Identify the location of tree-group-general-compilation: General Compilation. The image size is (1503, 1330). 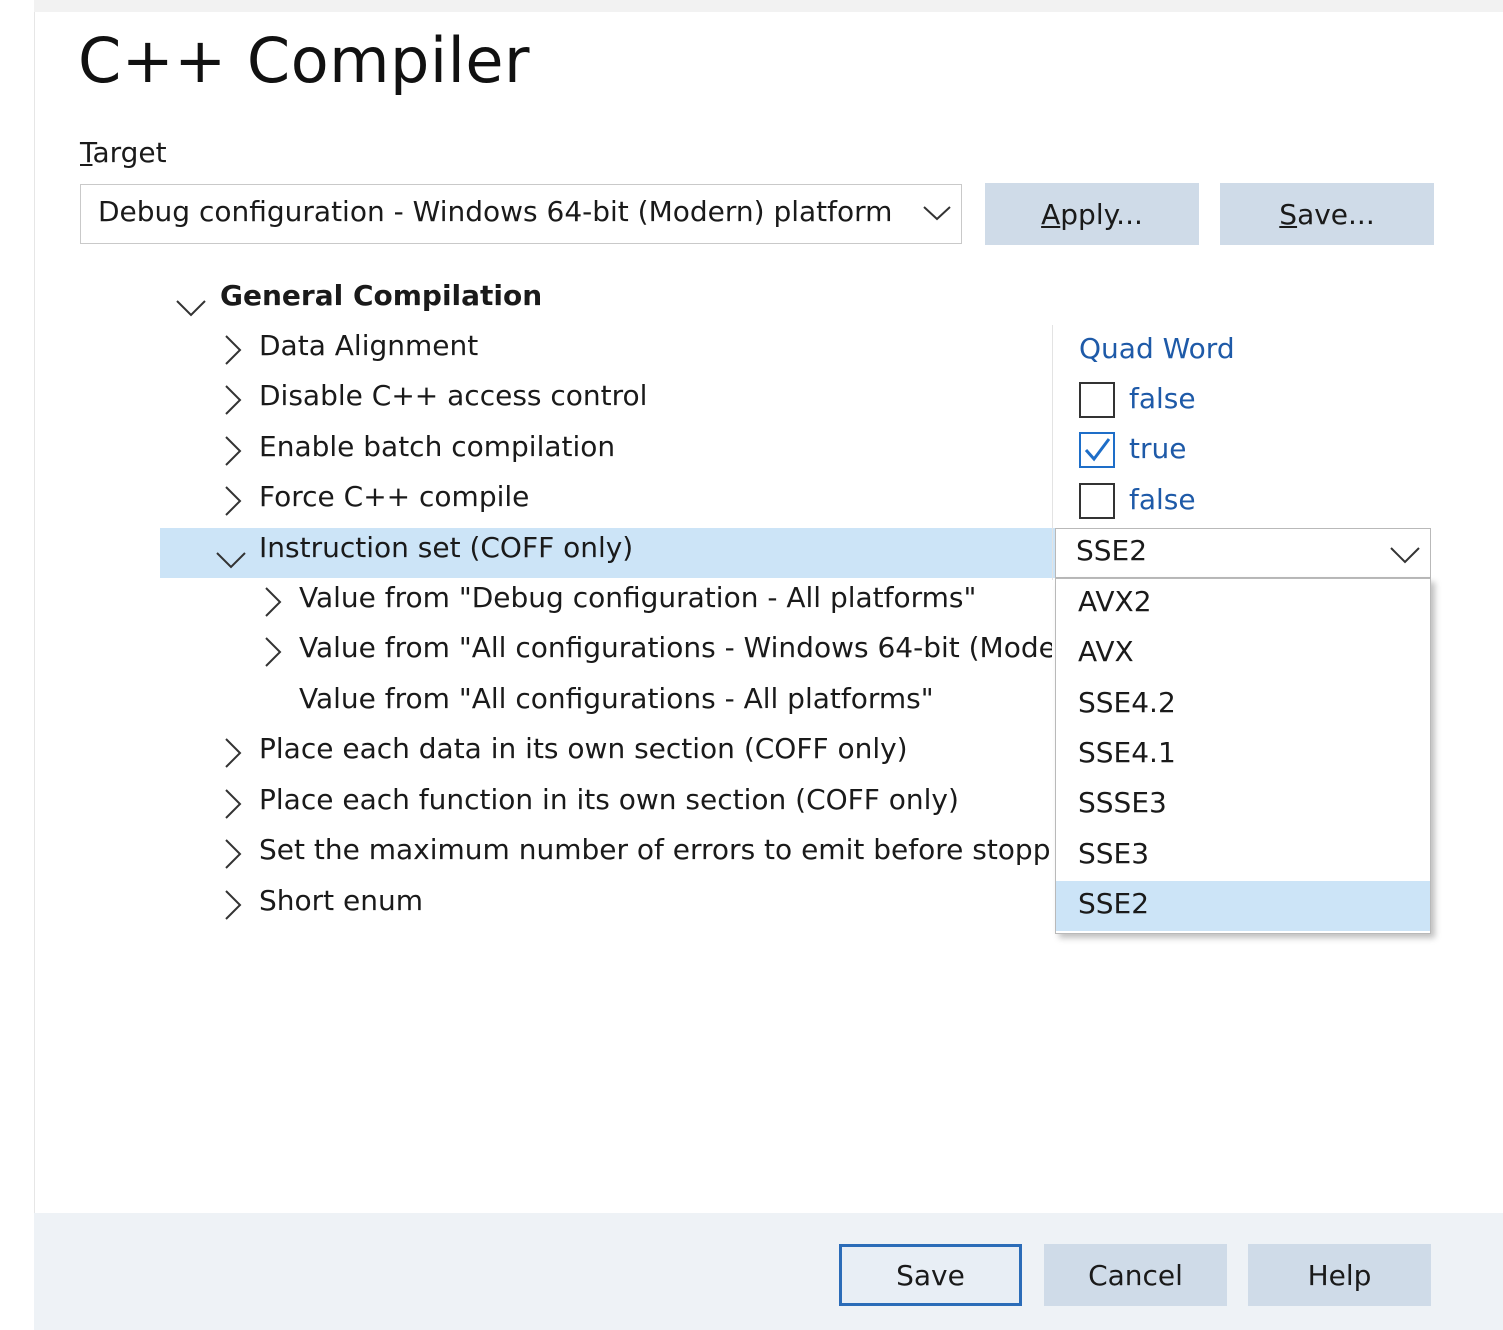
(376, 300).